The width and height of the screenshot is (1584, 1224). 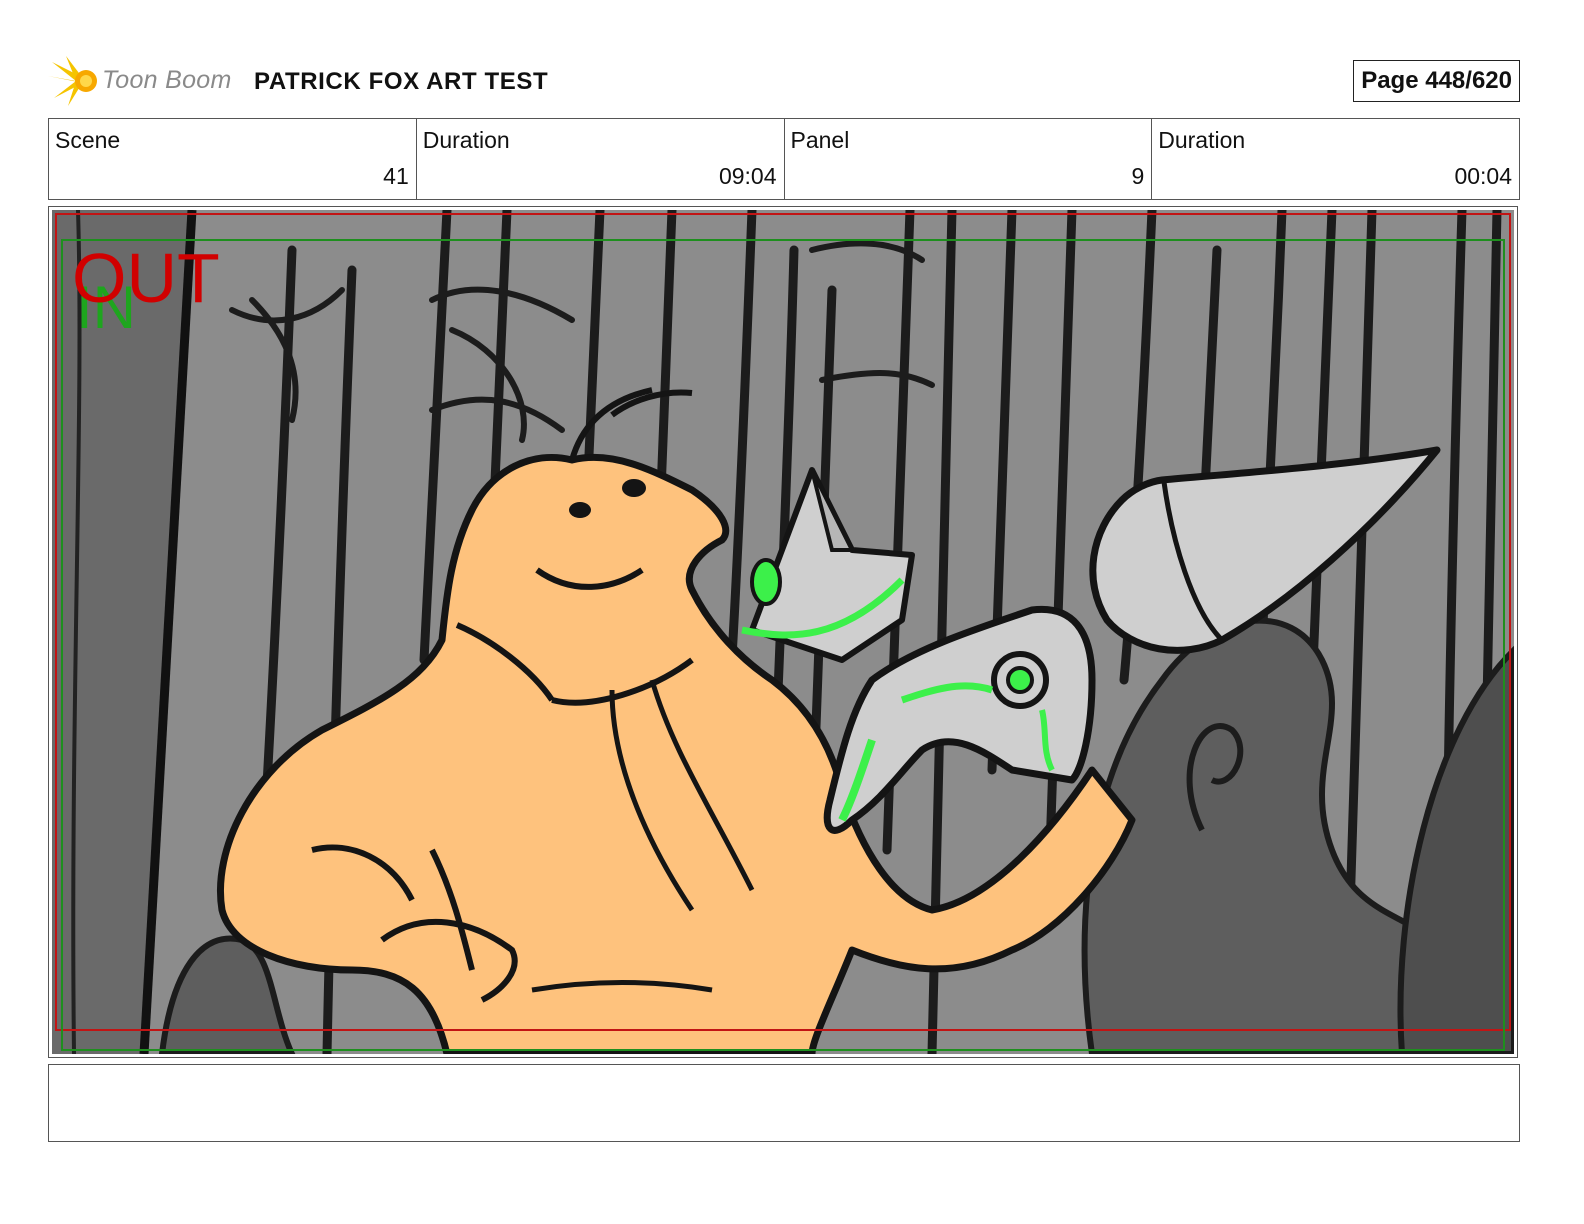 I want to click on panel-cell: Panel 9, so click(x=969, y=159).